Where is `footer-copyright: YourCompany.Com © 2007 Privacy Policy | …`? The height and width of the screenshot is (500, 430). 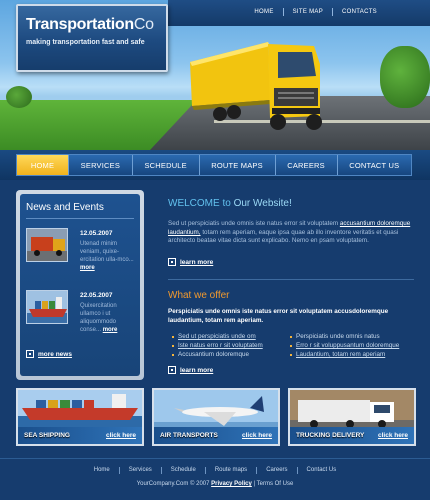
footer-copyright: YourCompany.Com © 2007 Privacy Policy | … is located at coordinates (215, 484).